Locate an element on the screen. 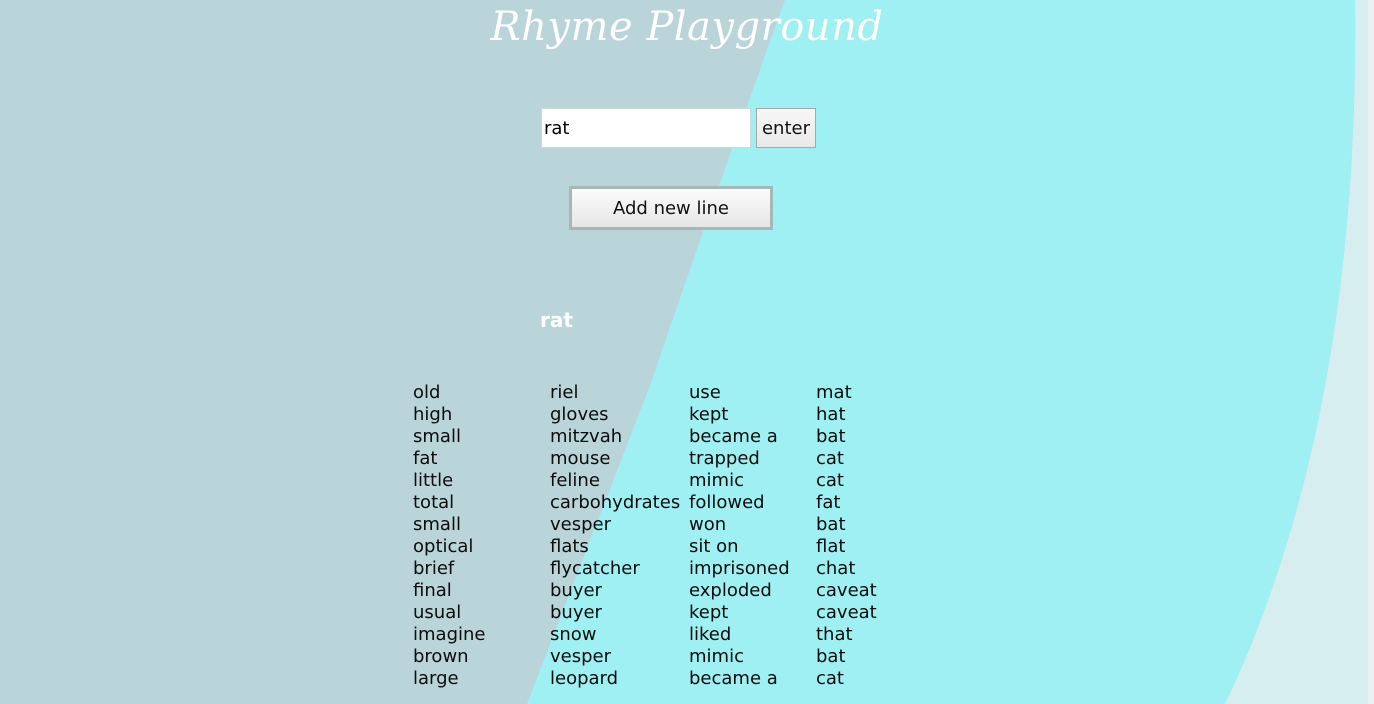  list-item: riel is located at coordinates (564, 392).